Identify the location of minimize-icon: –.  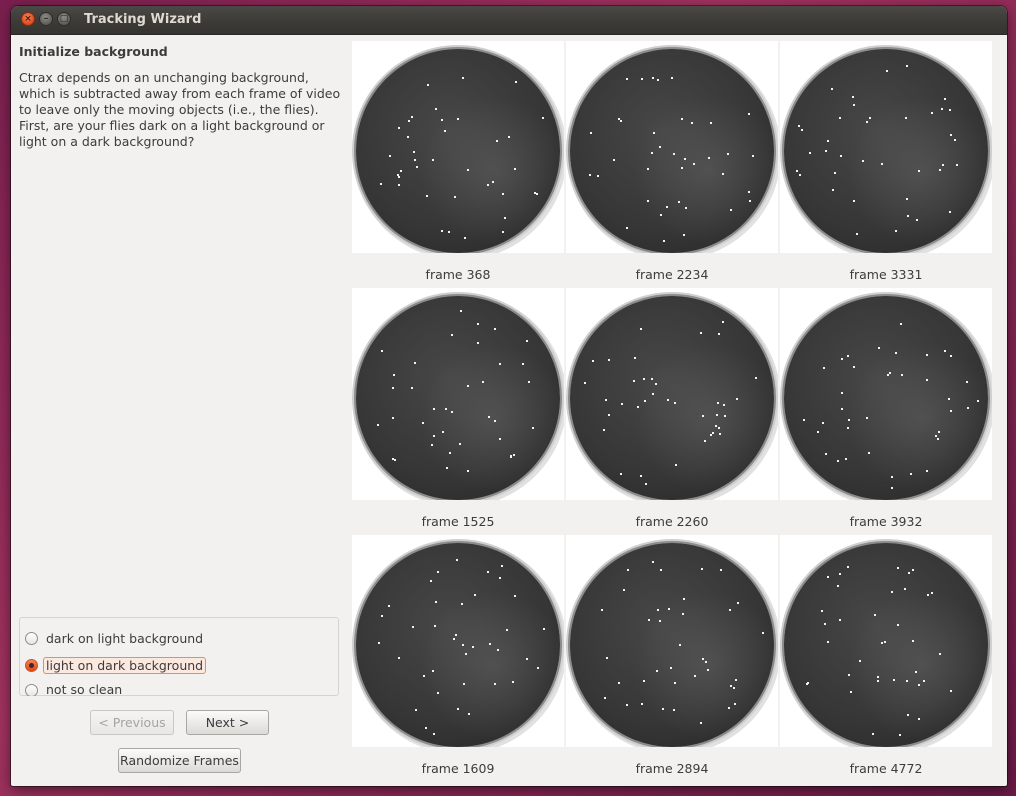
(46, 19).